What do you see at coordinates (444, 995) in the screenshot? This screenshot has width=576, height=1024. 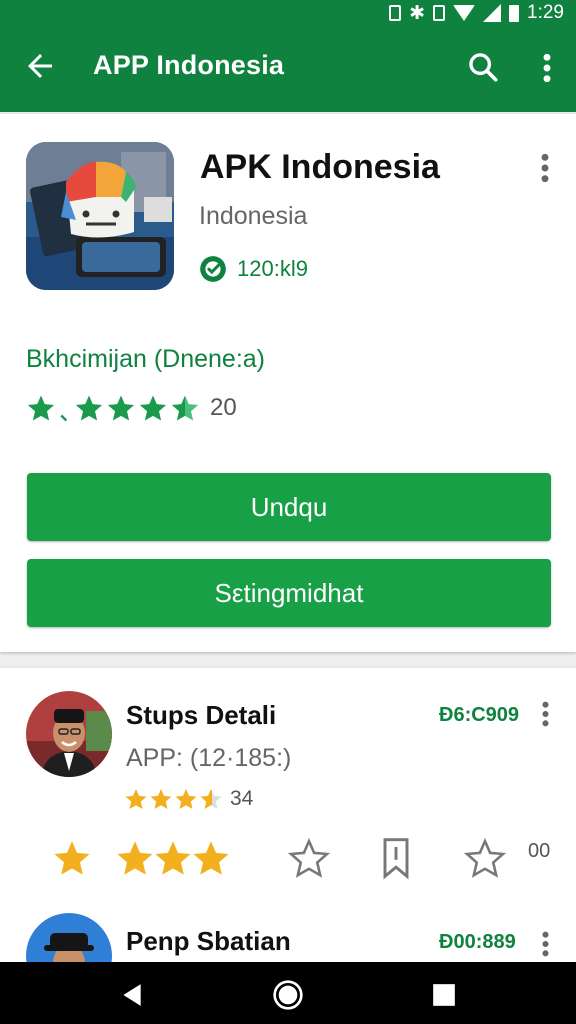 I see `nav-recents-icon` at bounding box center [444, 995].